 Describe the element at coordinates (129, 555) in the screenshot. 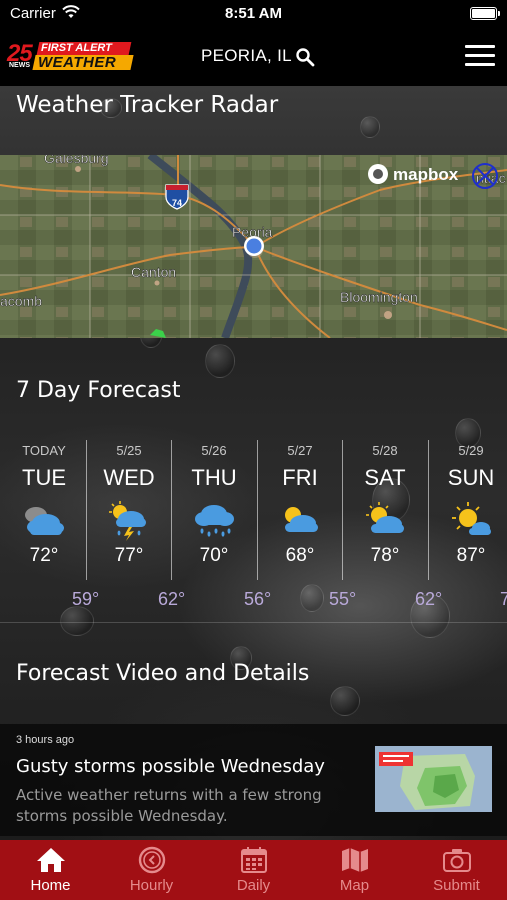

I see `forecast-high-temp: 77°` at that location.